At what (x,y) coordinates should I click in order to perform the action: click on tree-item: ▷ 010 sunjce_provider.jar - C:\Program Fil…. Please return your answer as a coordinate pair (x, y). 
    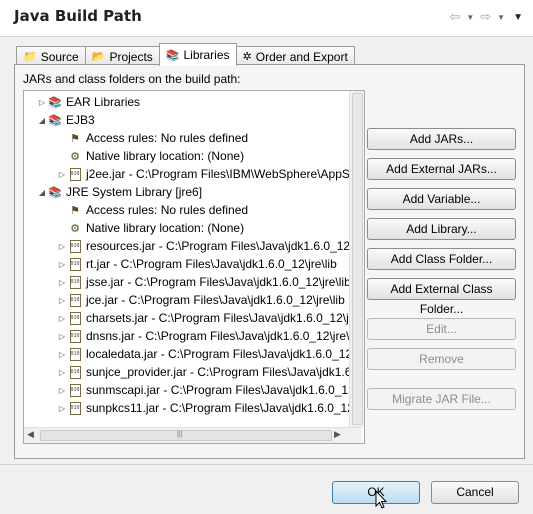
    Looking at the image, I should click on (186, 372).